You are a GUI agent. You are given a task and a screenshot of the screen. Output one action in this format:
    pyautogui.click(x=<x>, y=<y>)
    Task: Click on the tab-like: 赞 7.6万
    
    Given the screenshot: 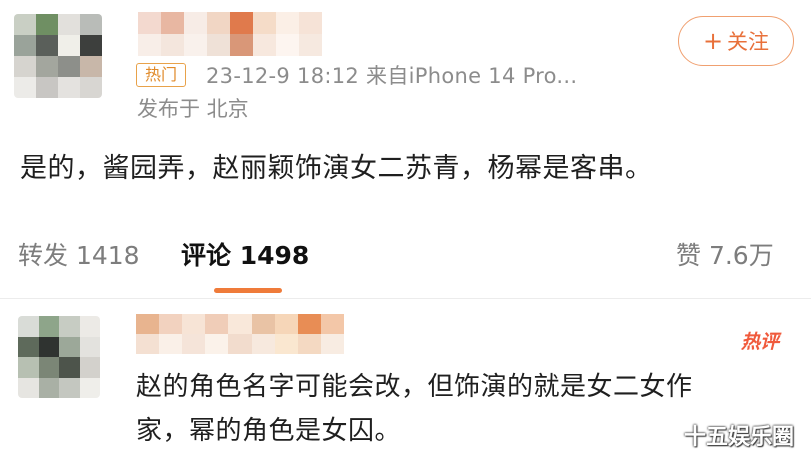 What is the action you would take?
    pyautogui.click(x=725, y=254)
    